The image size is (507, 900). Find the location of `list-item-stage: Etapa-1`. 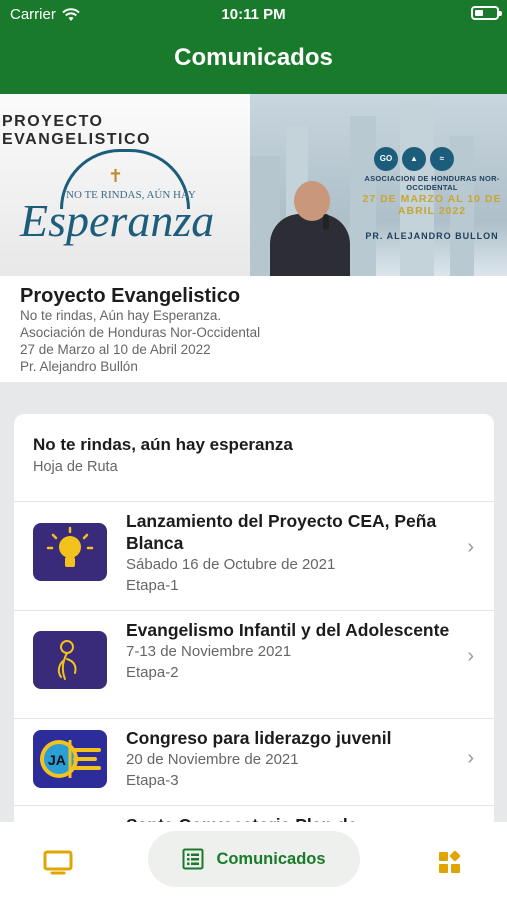

list-item-stage: Etapa-1 is located at coordinates (152, 585).